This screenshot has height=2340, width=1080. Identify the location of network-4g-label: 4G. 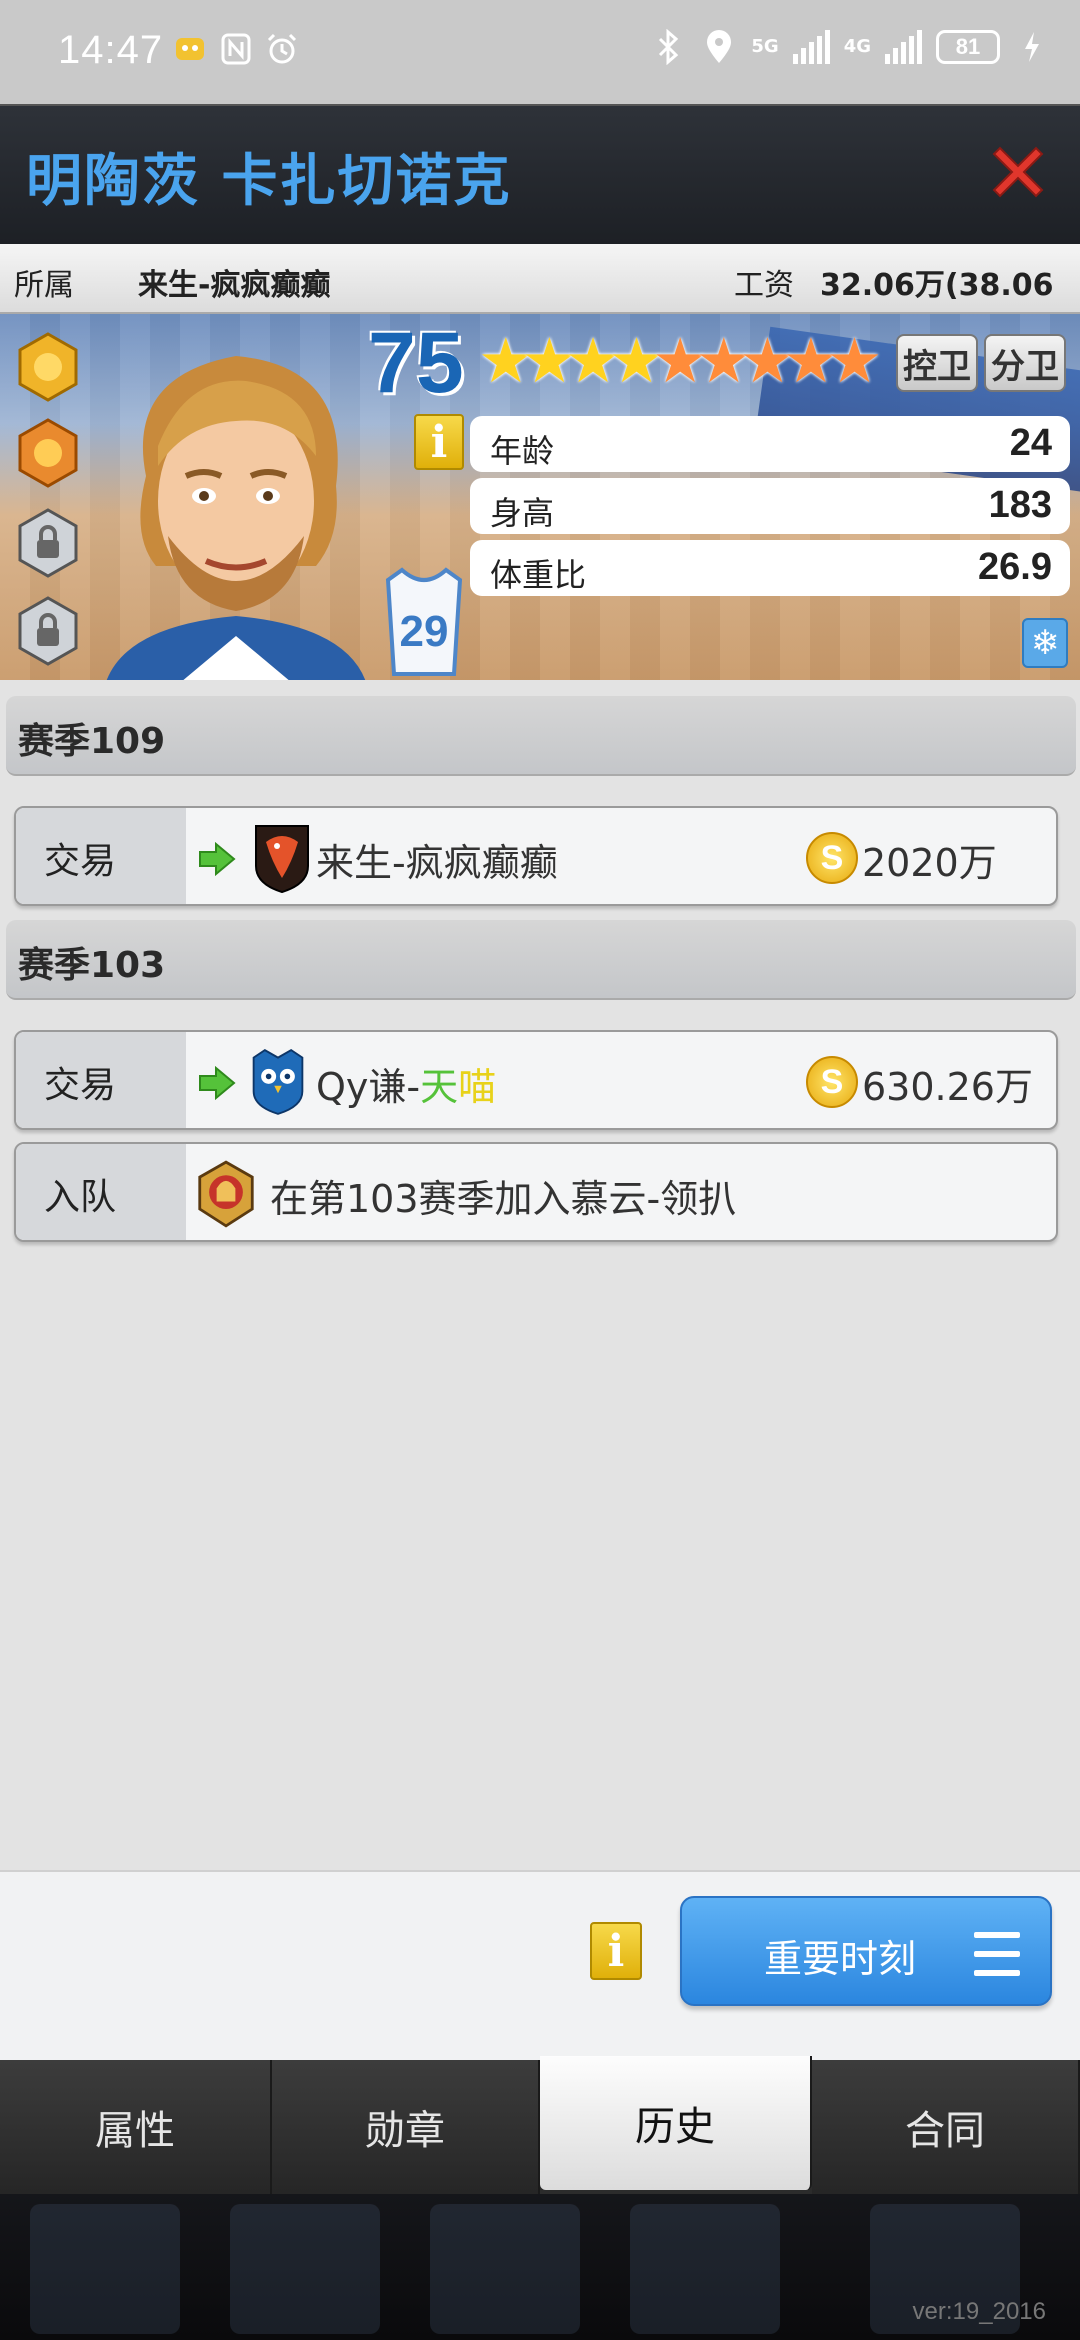
(857, 46).